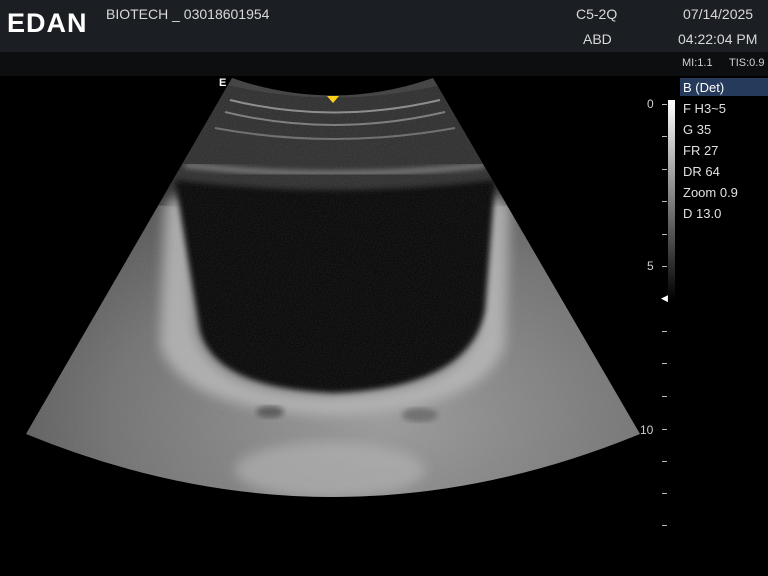  What do you see at coordinates (704, 87) in the screenshot?
I see `imaging-mode: B (Det)` at bounding box center [704, 87].